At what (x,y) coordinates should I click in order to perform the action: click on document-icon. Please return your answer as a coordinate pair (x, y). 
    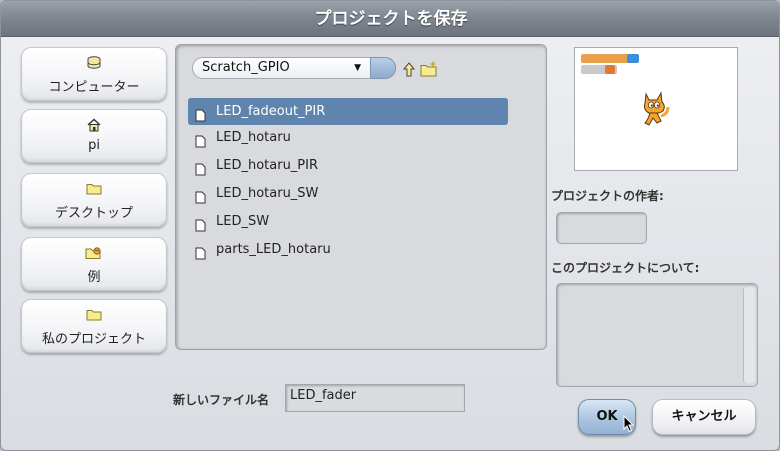
    Looking at the image, I should click on (200, 256).